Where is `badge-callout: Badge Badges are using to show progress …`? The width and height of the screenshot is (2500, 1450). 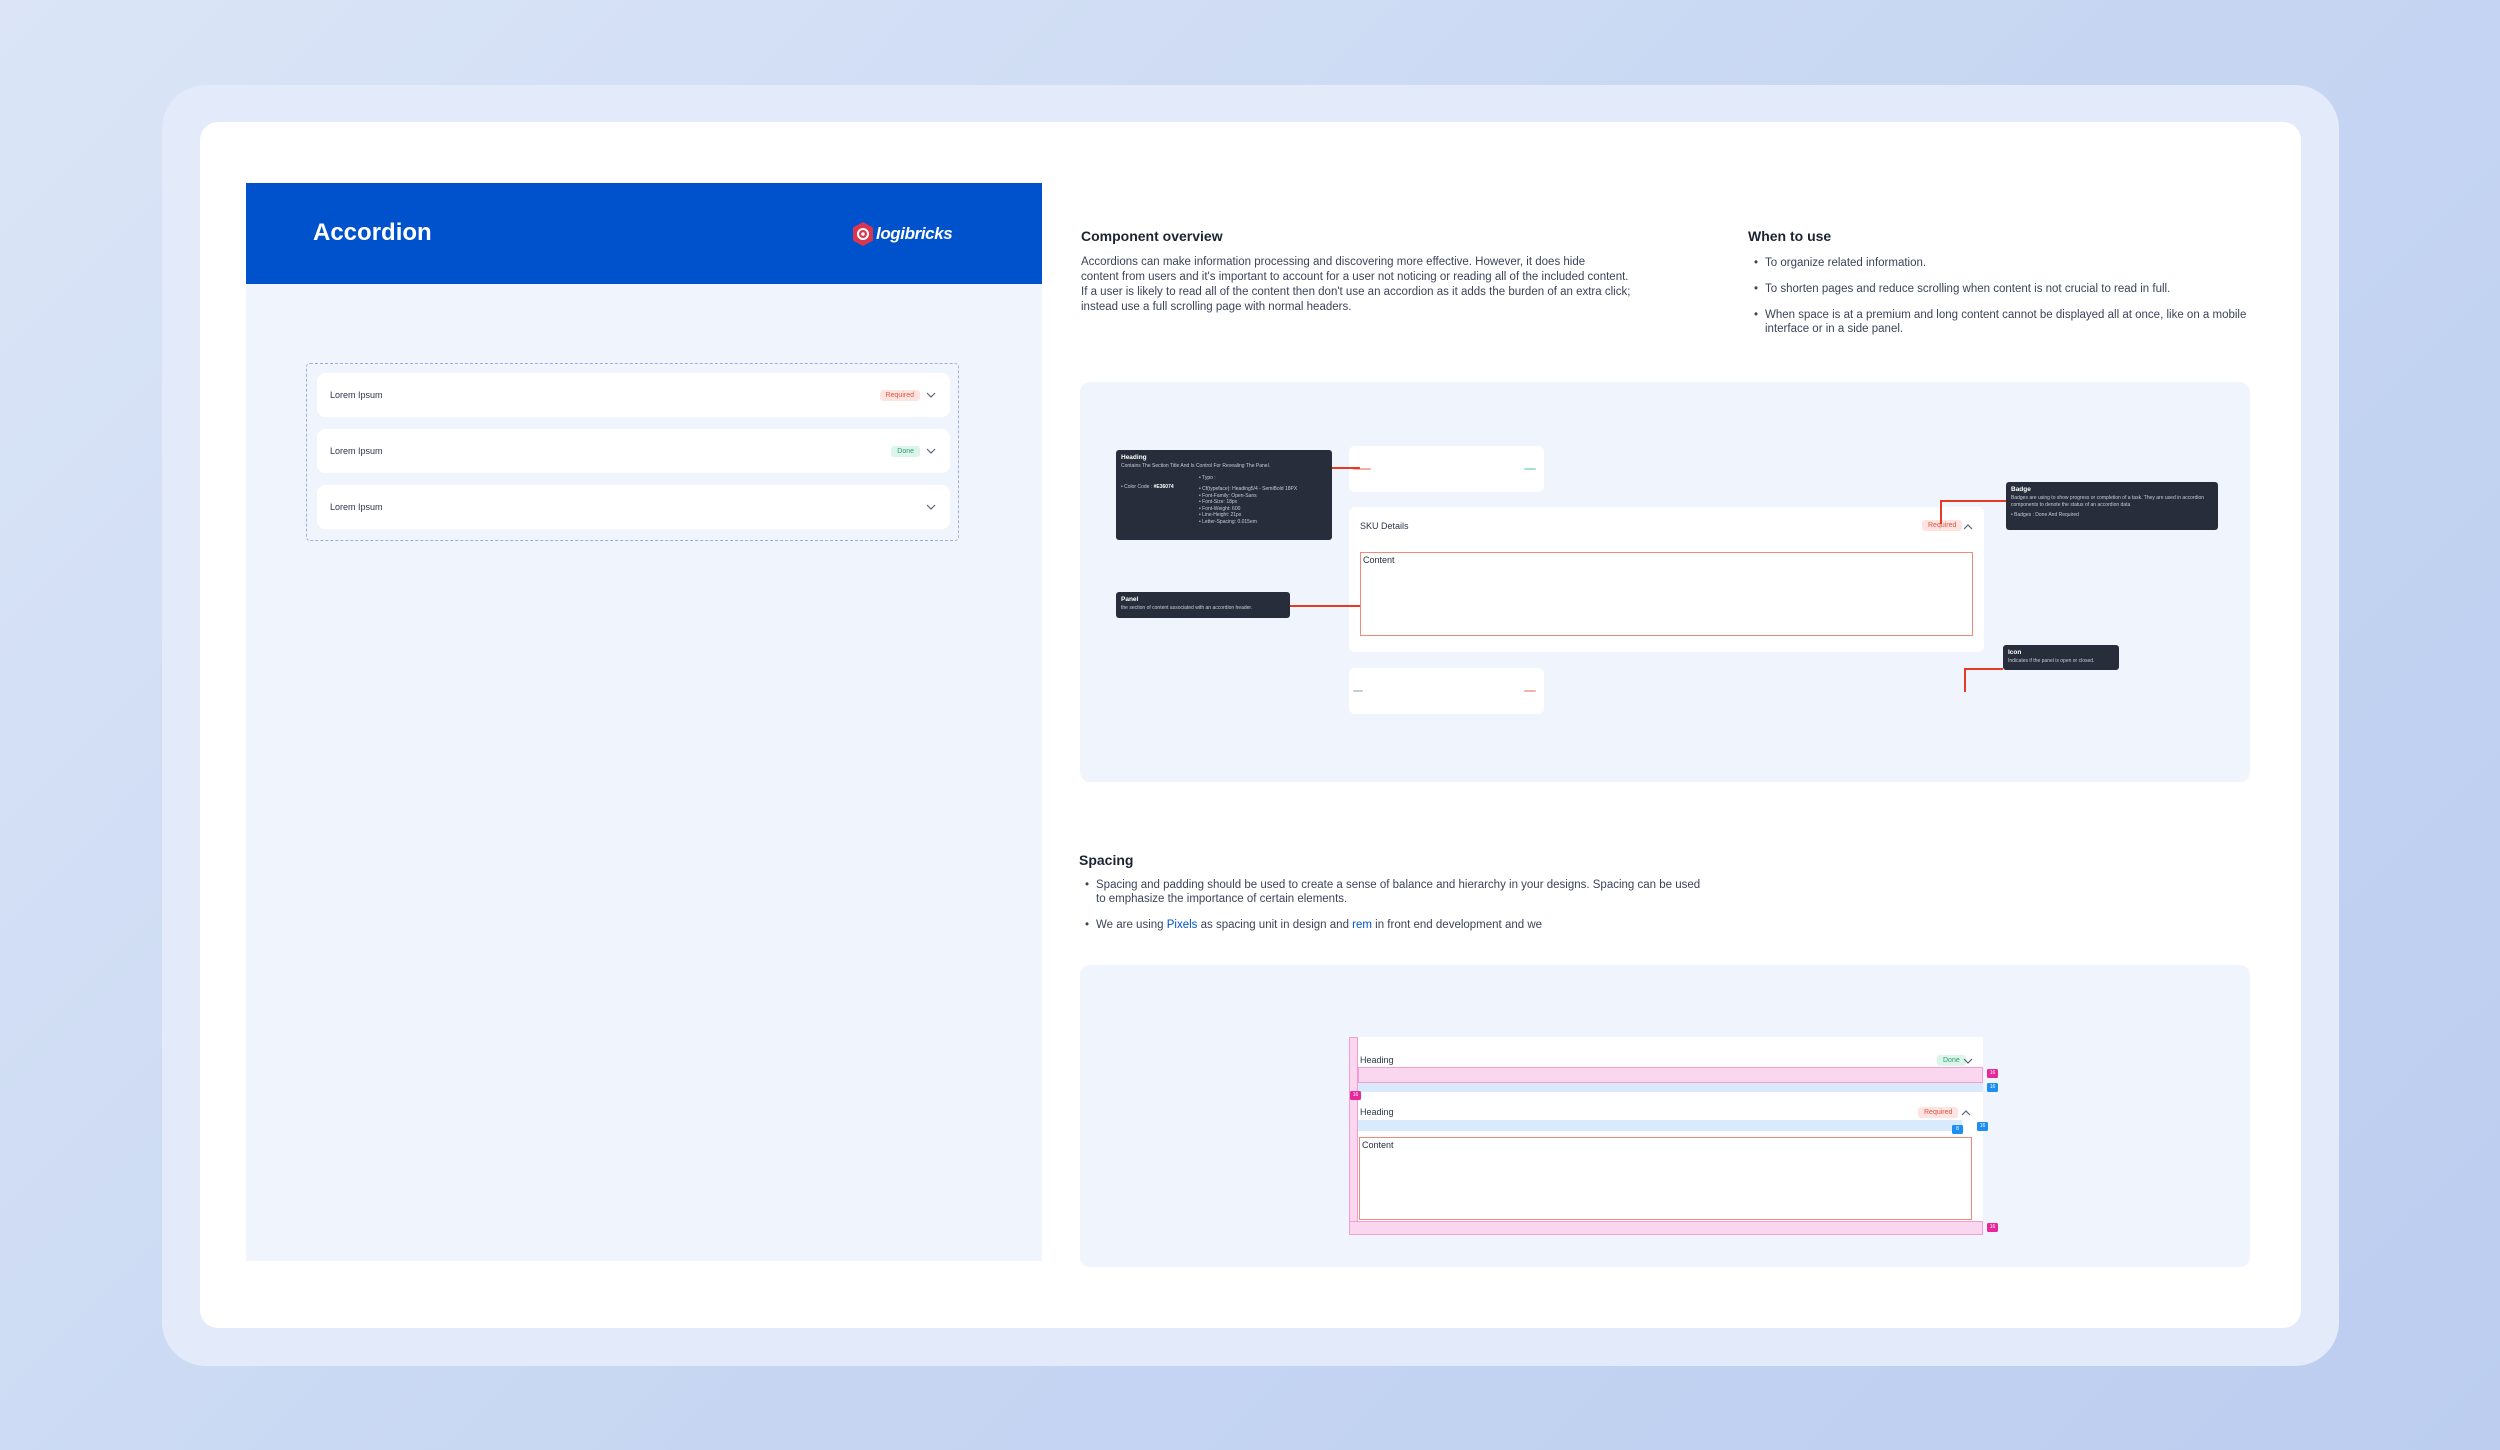
badge-callout: Badge Badges are using to show progress … is located at coordinates (2112, 506).